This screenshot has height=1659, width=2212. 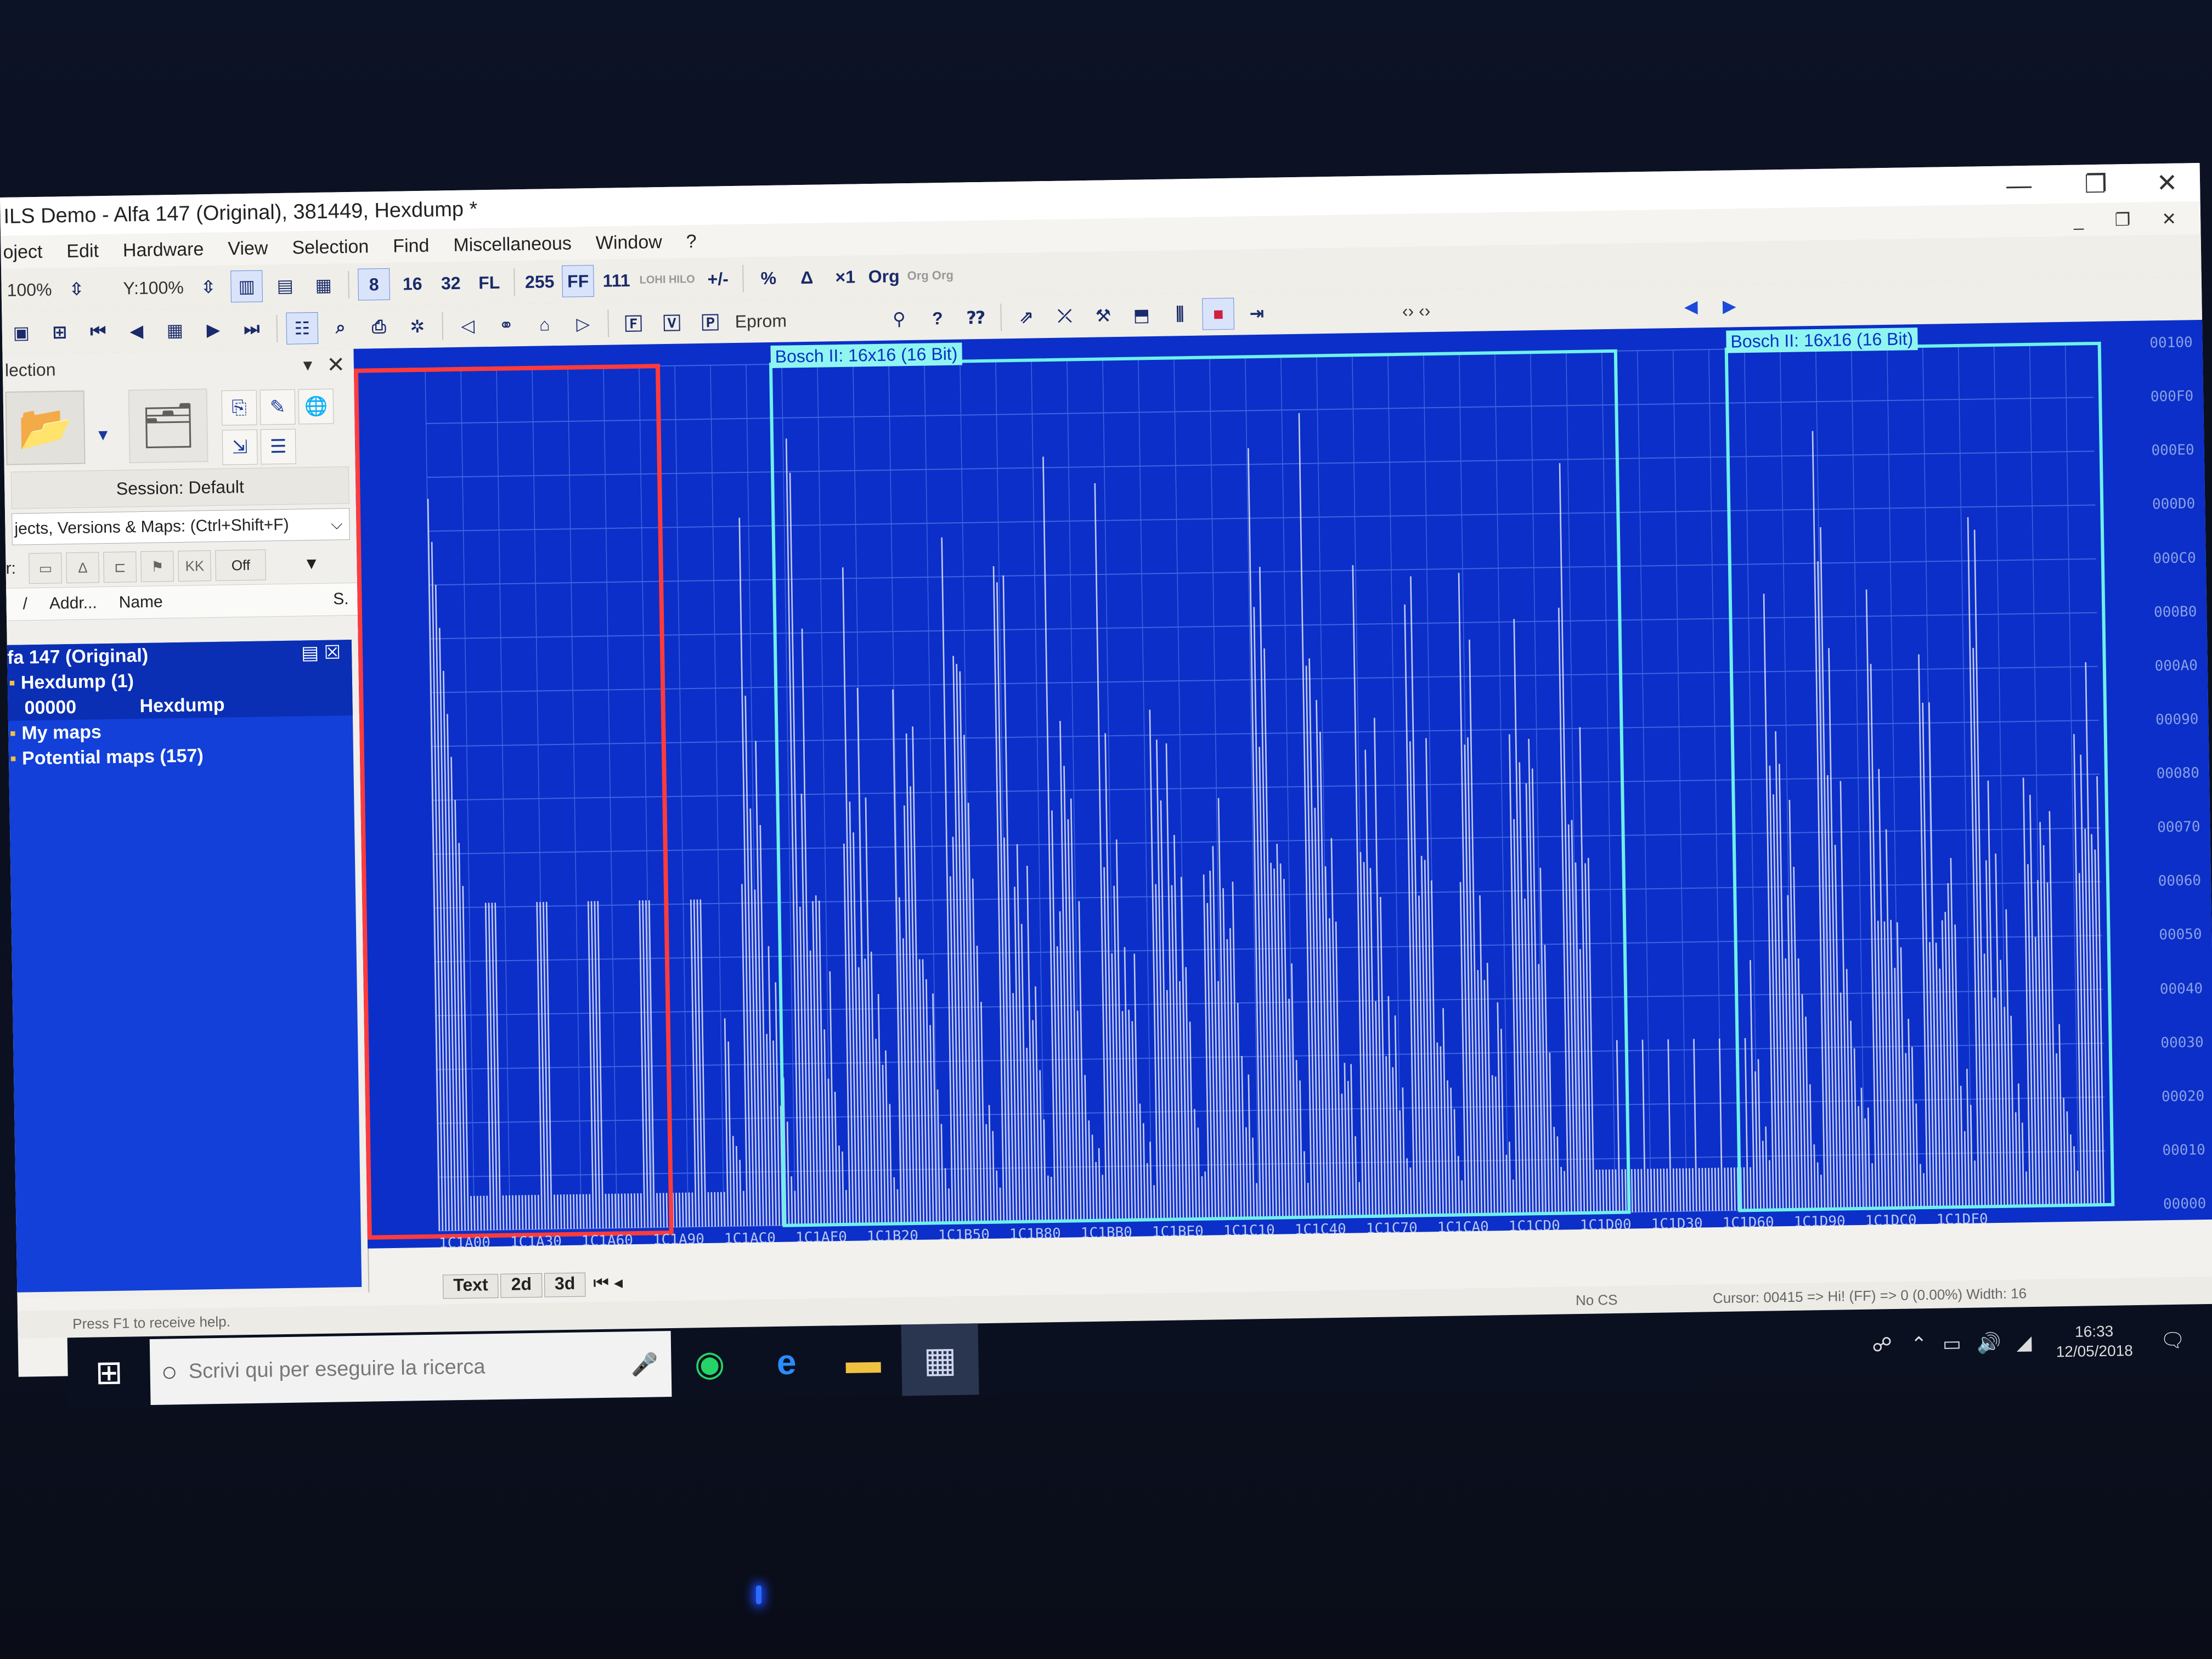 I want to click on zoom-x-field: 100%, so click(x=29, y=290).